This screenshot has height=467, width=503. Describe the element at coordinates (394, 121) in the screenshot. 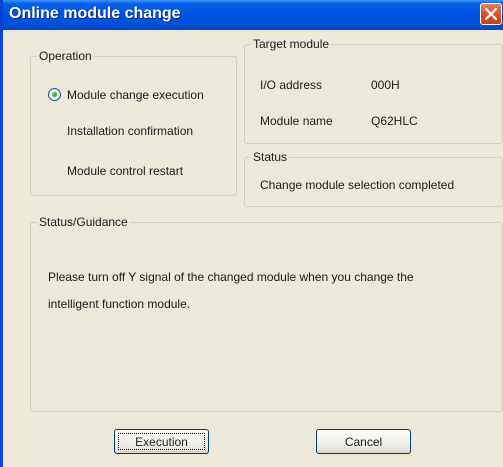

I see `module-name-value: Q62HLC` at that location.